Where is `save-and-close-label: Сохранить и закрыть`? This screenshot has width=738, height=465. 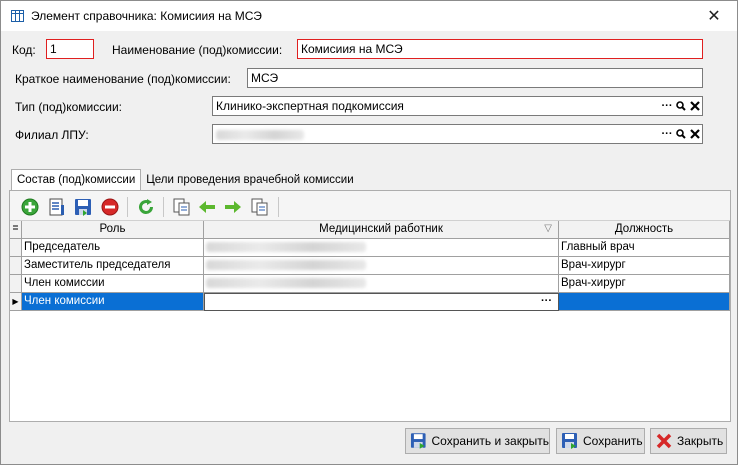 save-and-close-label: Сохранить и закрыть is located at coordinates (490, 441).